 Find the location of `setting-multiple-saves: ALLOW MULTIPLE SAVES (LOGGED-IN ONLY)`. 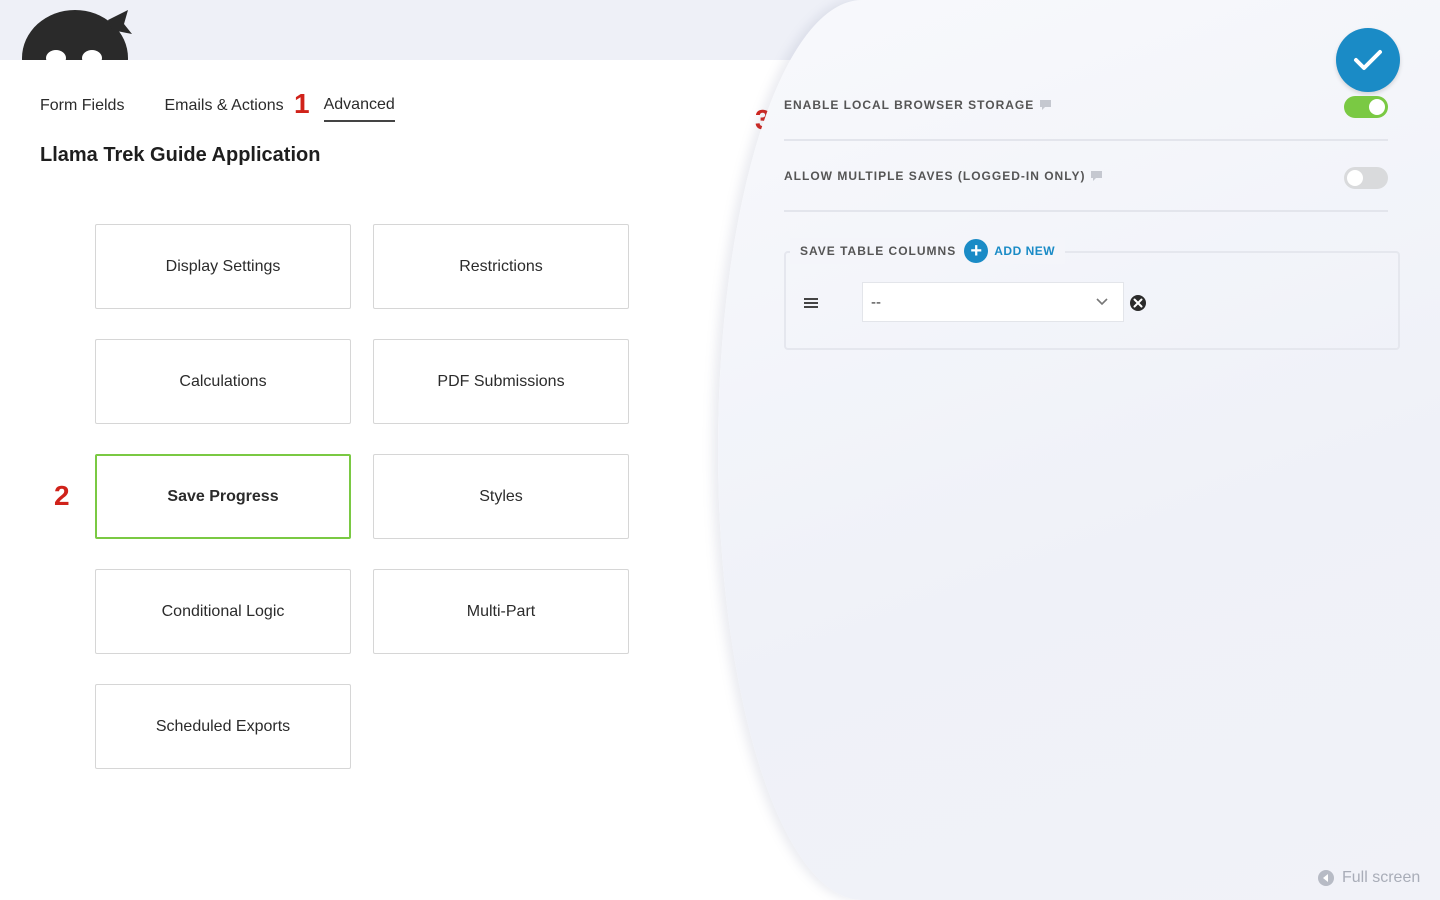

setting-multiple-saves: ALLOW MULTIPLE SAVES (LOGGED-IN ONLY) is located at coordinates (1086, 176).